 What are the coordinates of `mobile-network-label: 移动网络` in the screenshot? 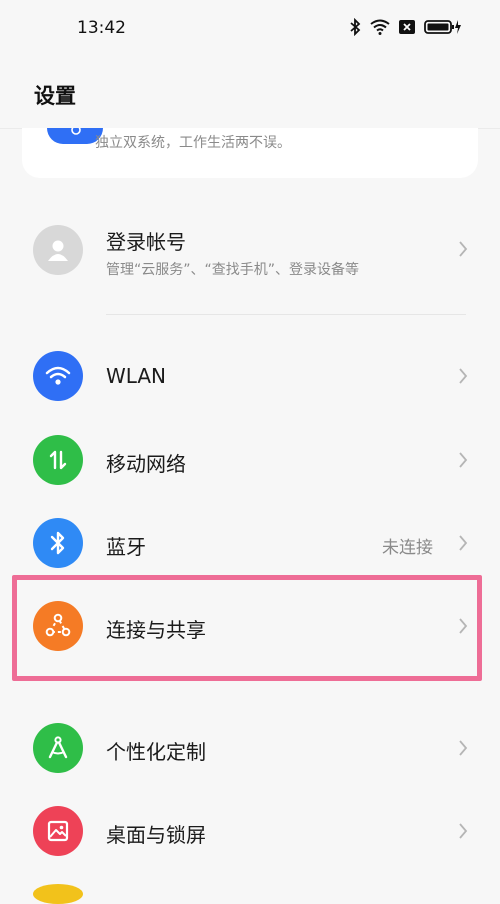 It's located at (146, 464).